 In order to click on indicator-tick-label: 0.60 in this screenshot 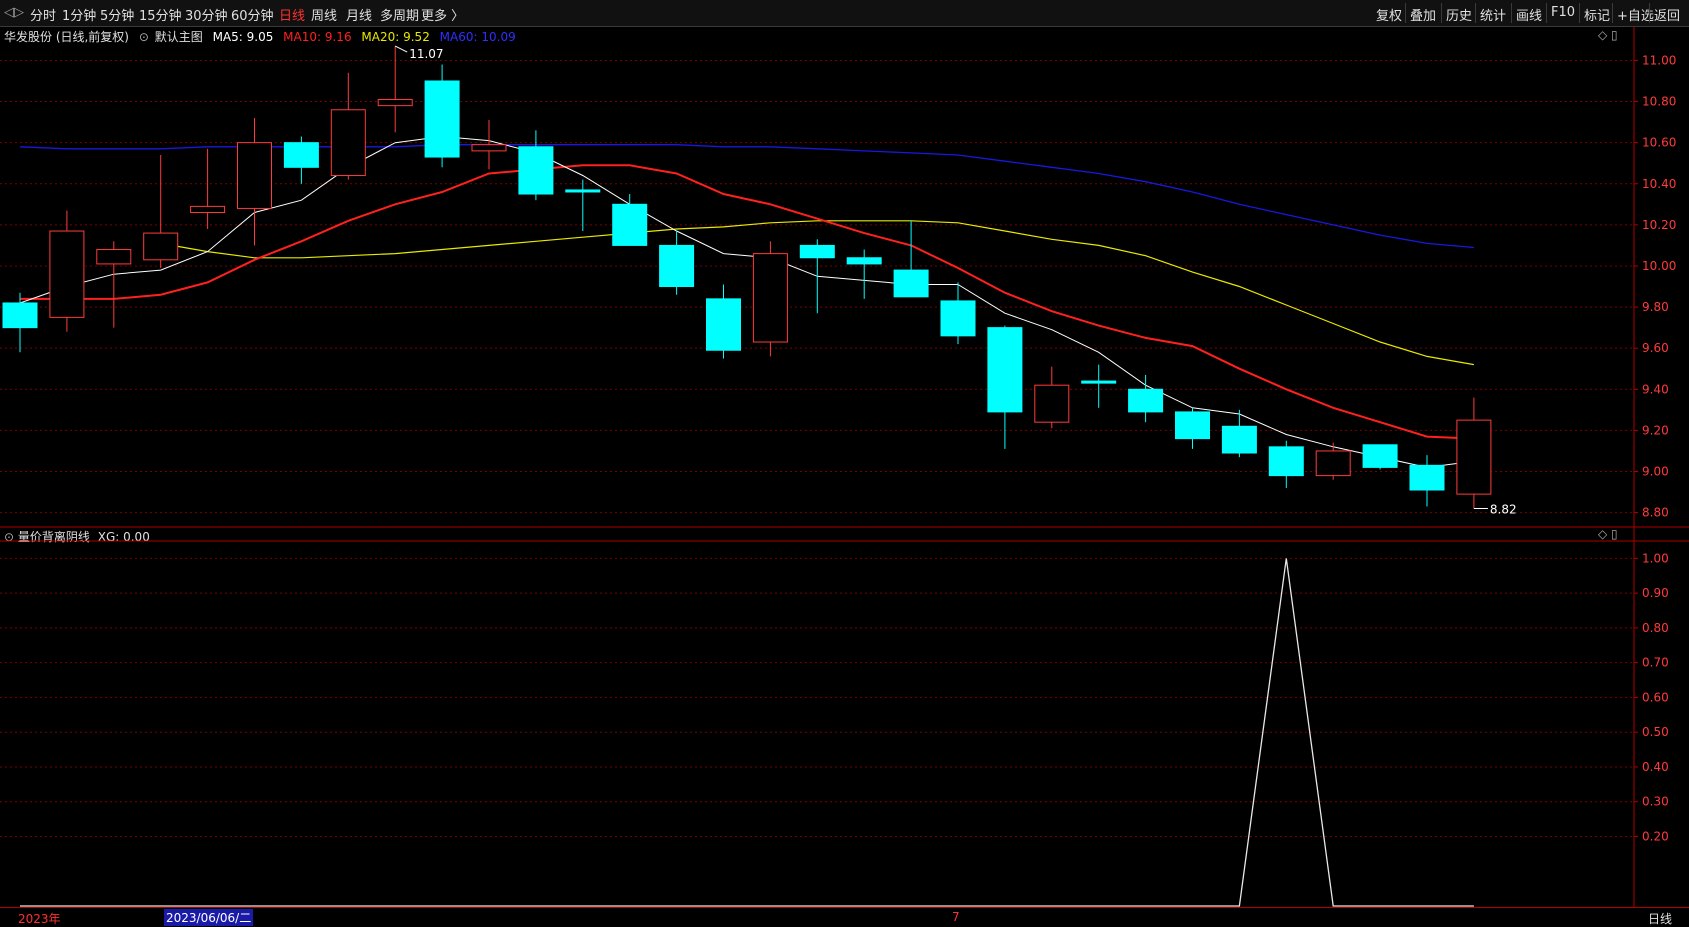, I will do `click(1655, 697)`.